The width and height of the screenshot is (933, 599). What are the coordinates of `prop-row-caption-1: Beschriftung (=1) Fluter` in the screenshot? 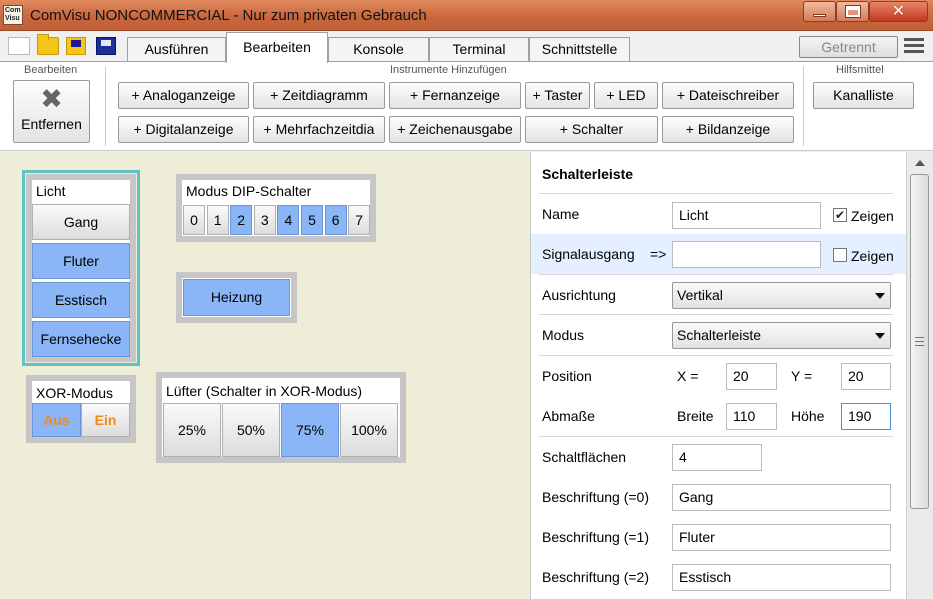 It's located at (719, 537).